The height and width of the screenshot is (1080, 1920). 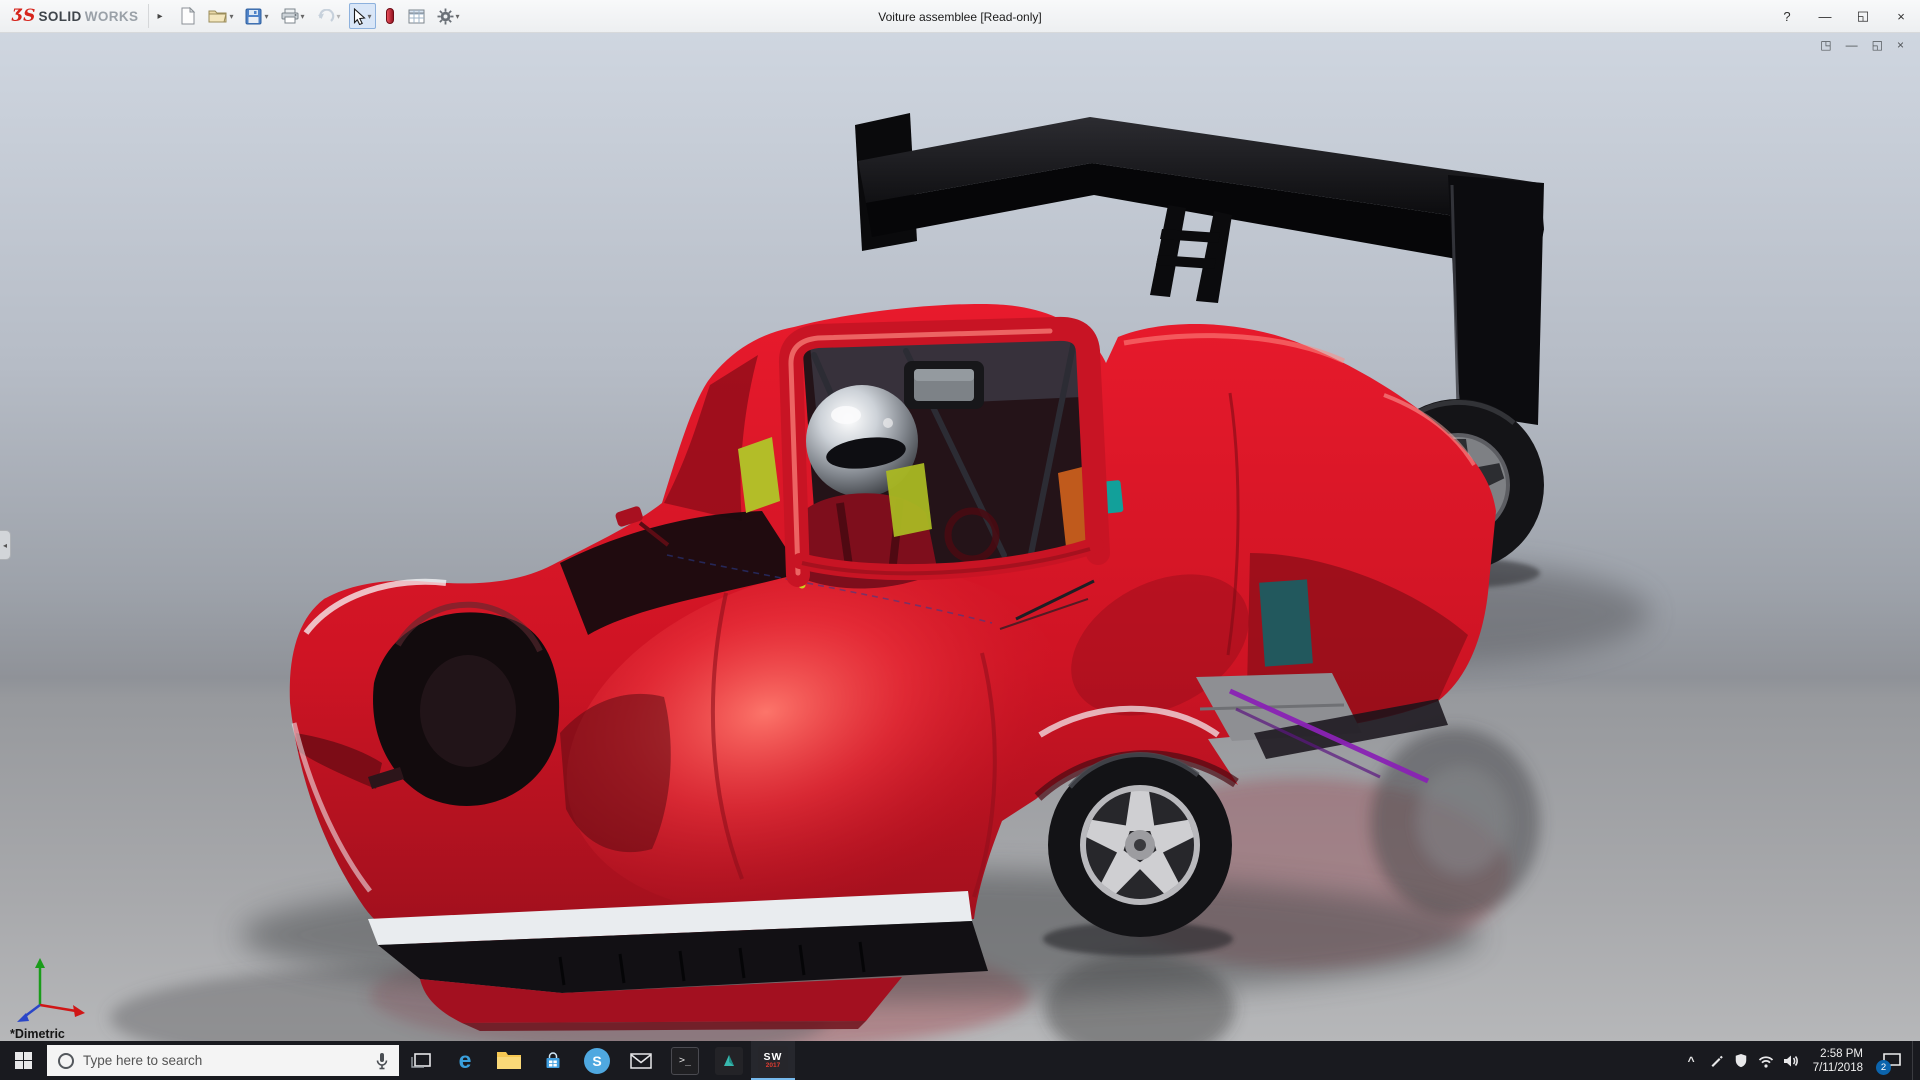 What do you see at coordinates (1892, 1060) in the screenshot?
I see `action-center-button: 2` at bounding box center [1892, 1060].